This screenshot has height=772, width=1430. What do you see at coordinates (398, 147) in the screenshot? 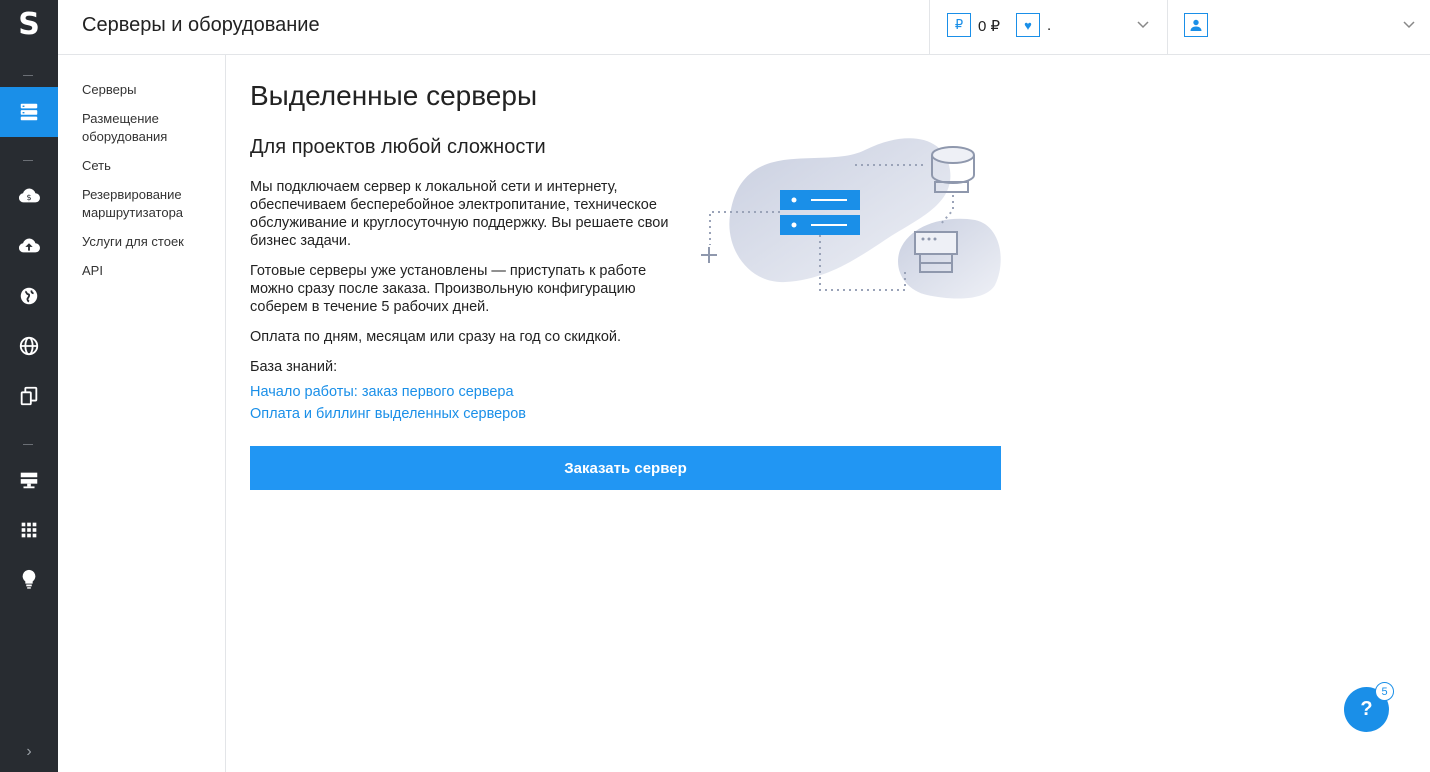
I see `section-subtitle: Для проектов любой сложности` at bounding box center [398, 147].